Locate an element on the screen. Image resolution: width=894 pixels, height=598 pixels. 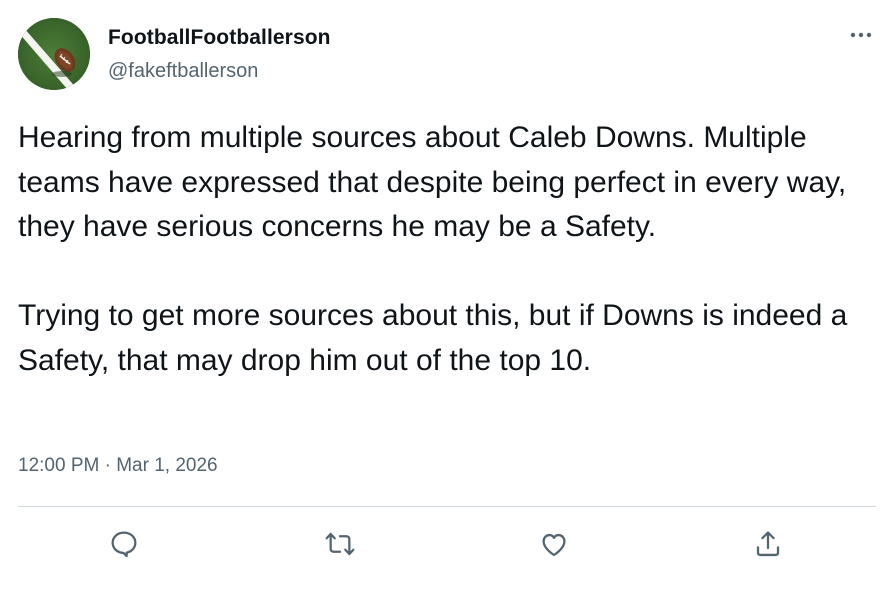
football-avatar-image is located at coordinates (54, 54).